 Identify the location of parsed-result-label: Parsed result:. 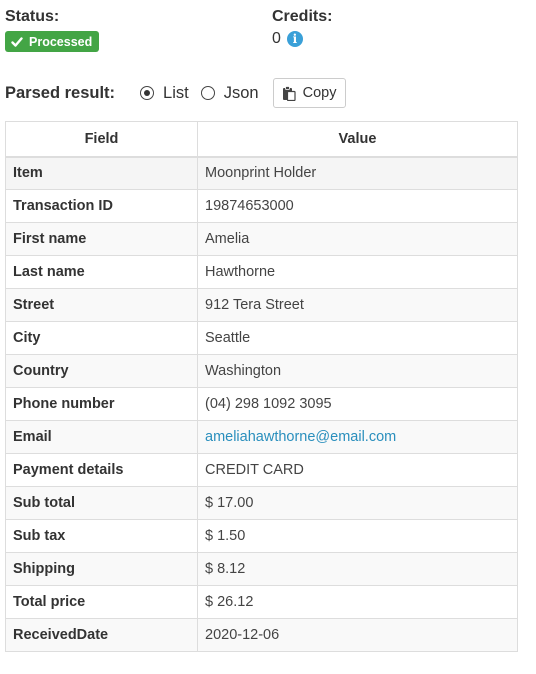
(60, 92).